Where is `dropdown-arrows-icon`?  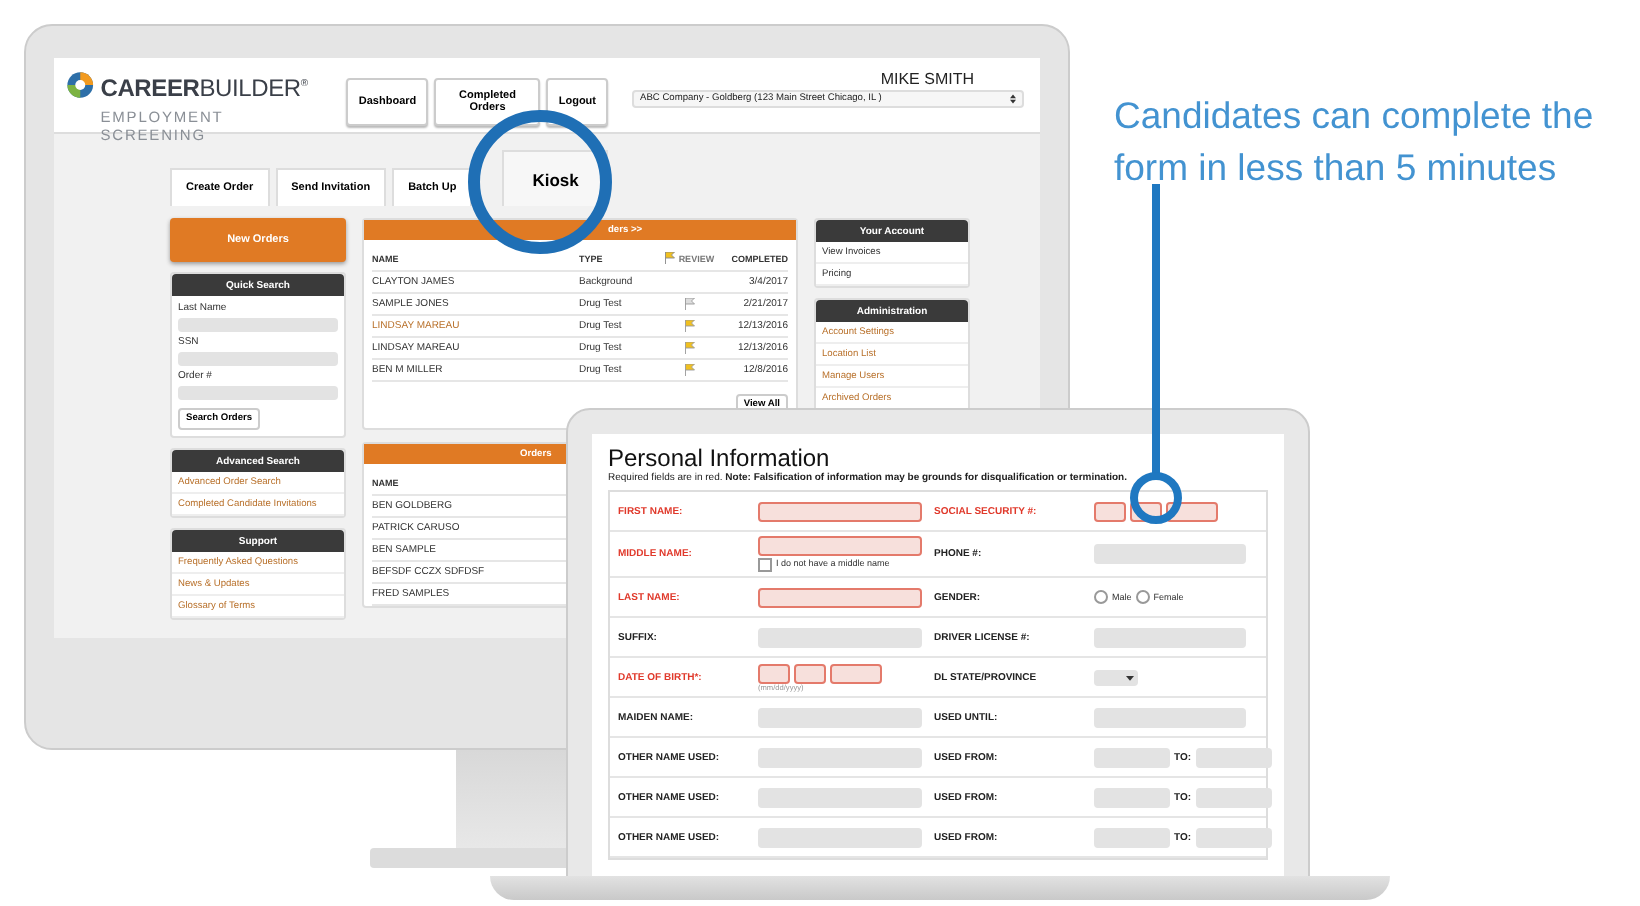
dropdown-arrows-icon is located at coordinates (1013, 99).